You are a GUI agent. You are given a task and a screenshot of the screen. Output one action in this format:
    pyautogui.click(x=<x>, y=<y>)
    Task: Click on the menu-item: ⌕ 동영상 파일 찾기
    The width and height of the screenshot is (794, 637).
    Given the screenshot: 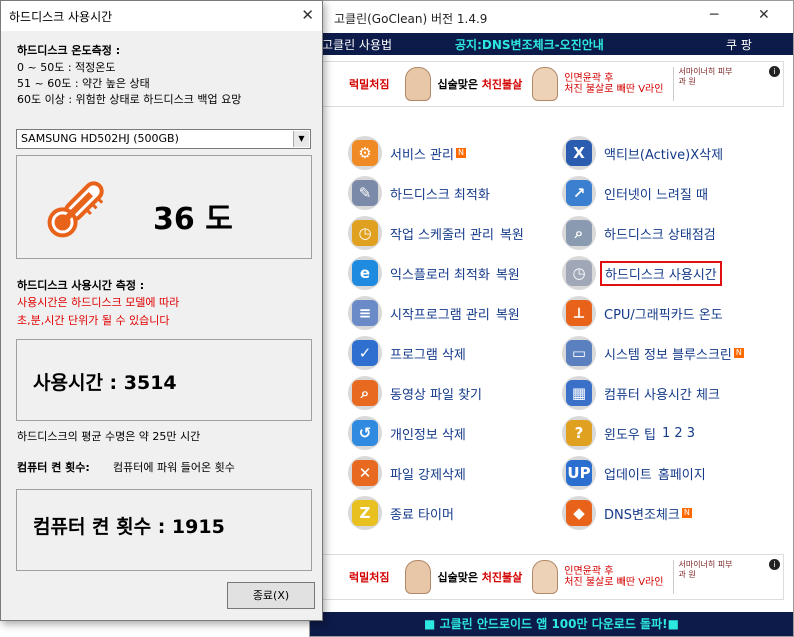 What is the action you would take?
    pyautogui.click(x=415, y=393)
    